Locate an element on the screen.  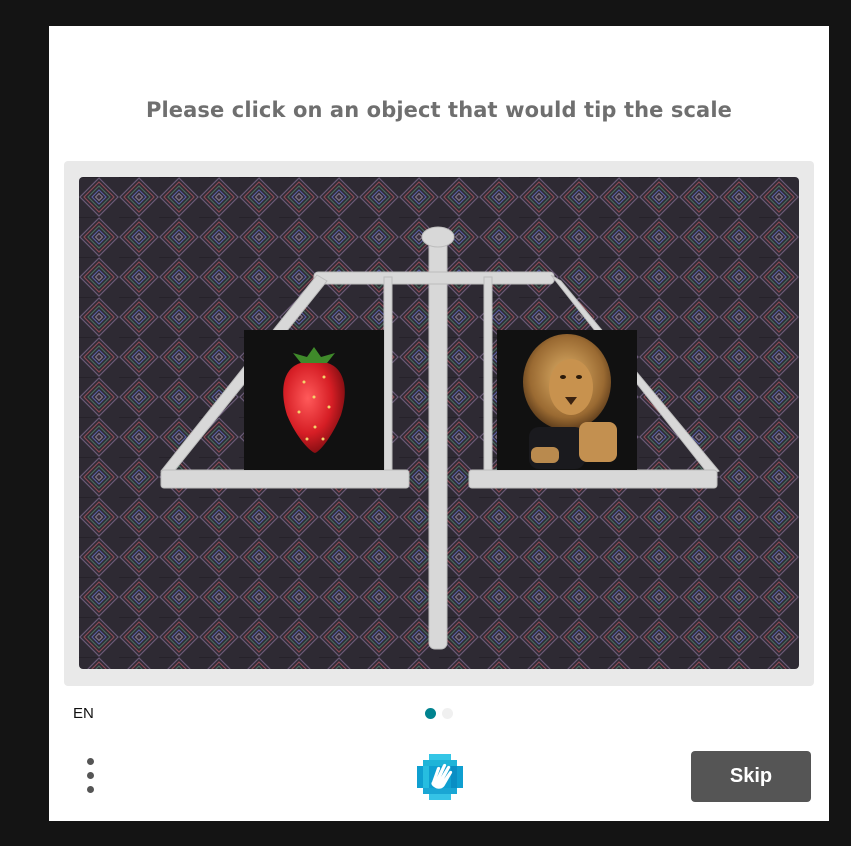
strawberry-object is located at coordinates (314, 400).